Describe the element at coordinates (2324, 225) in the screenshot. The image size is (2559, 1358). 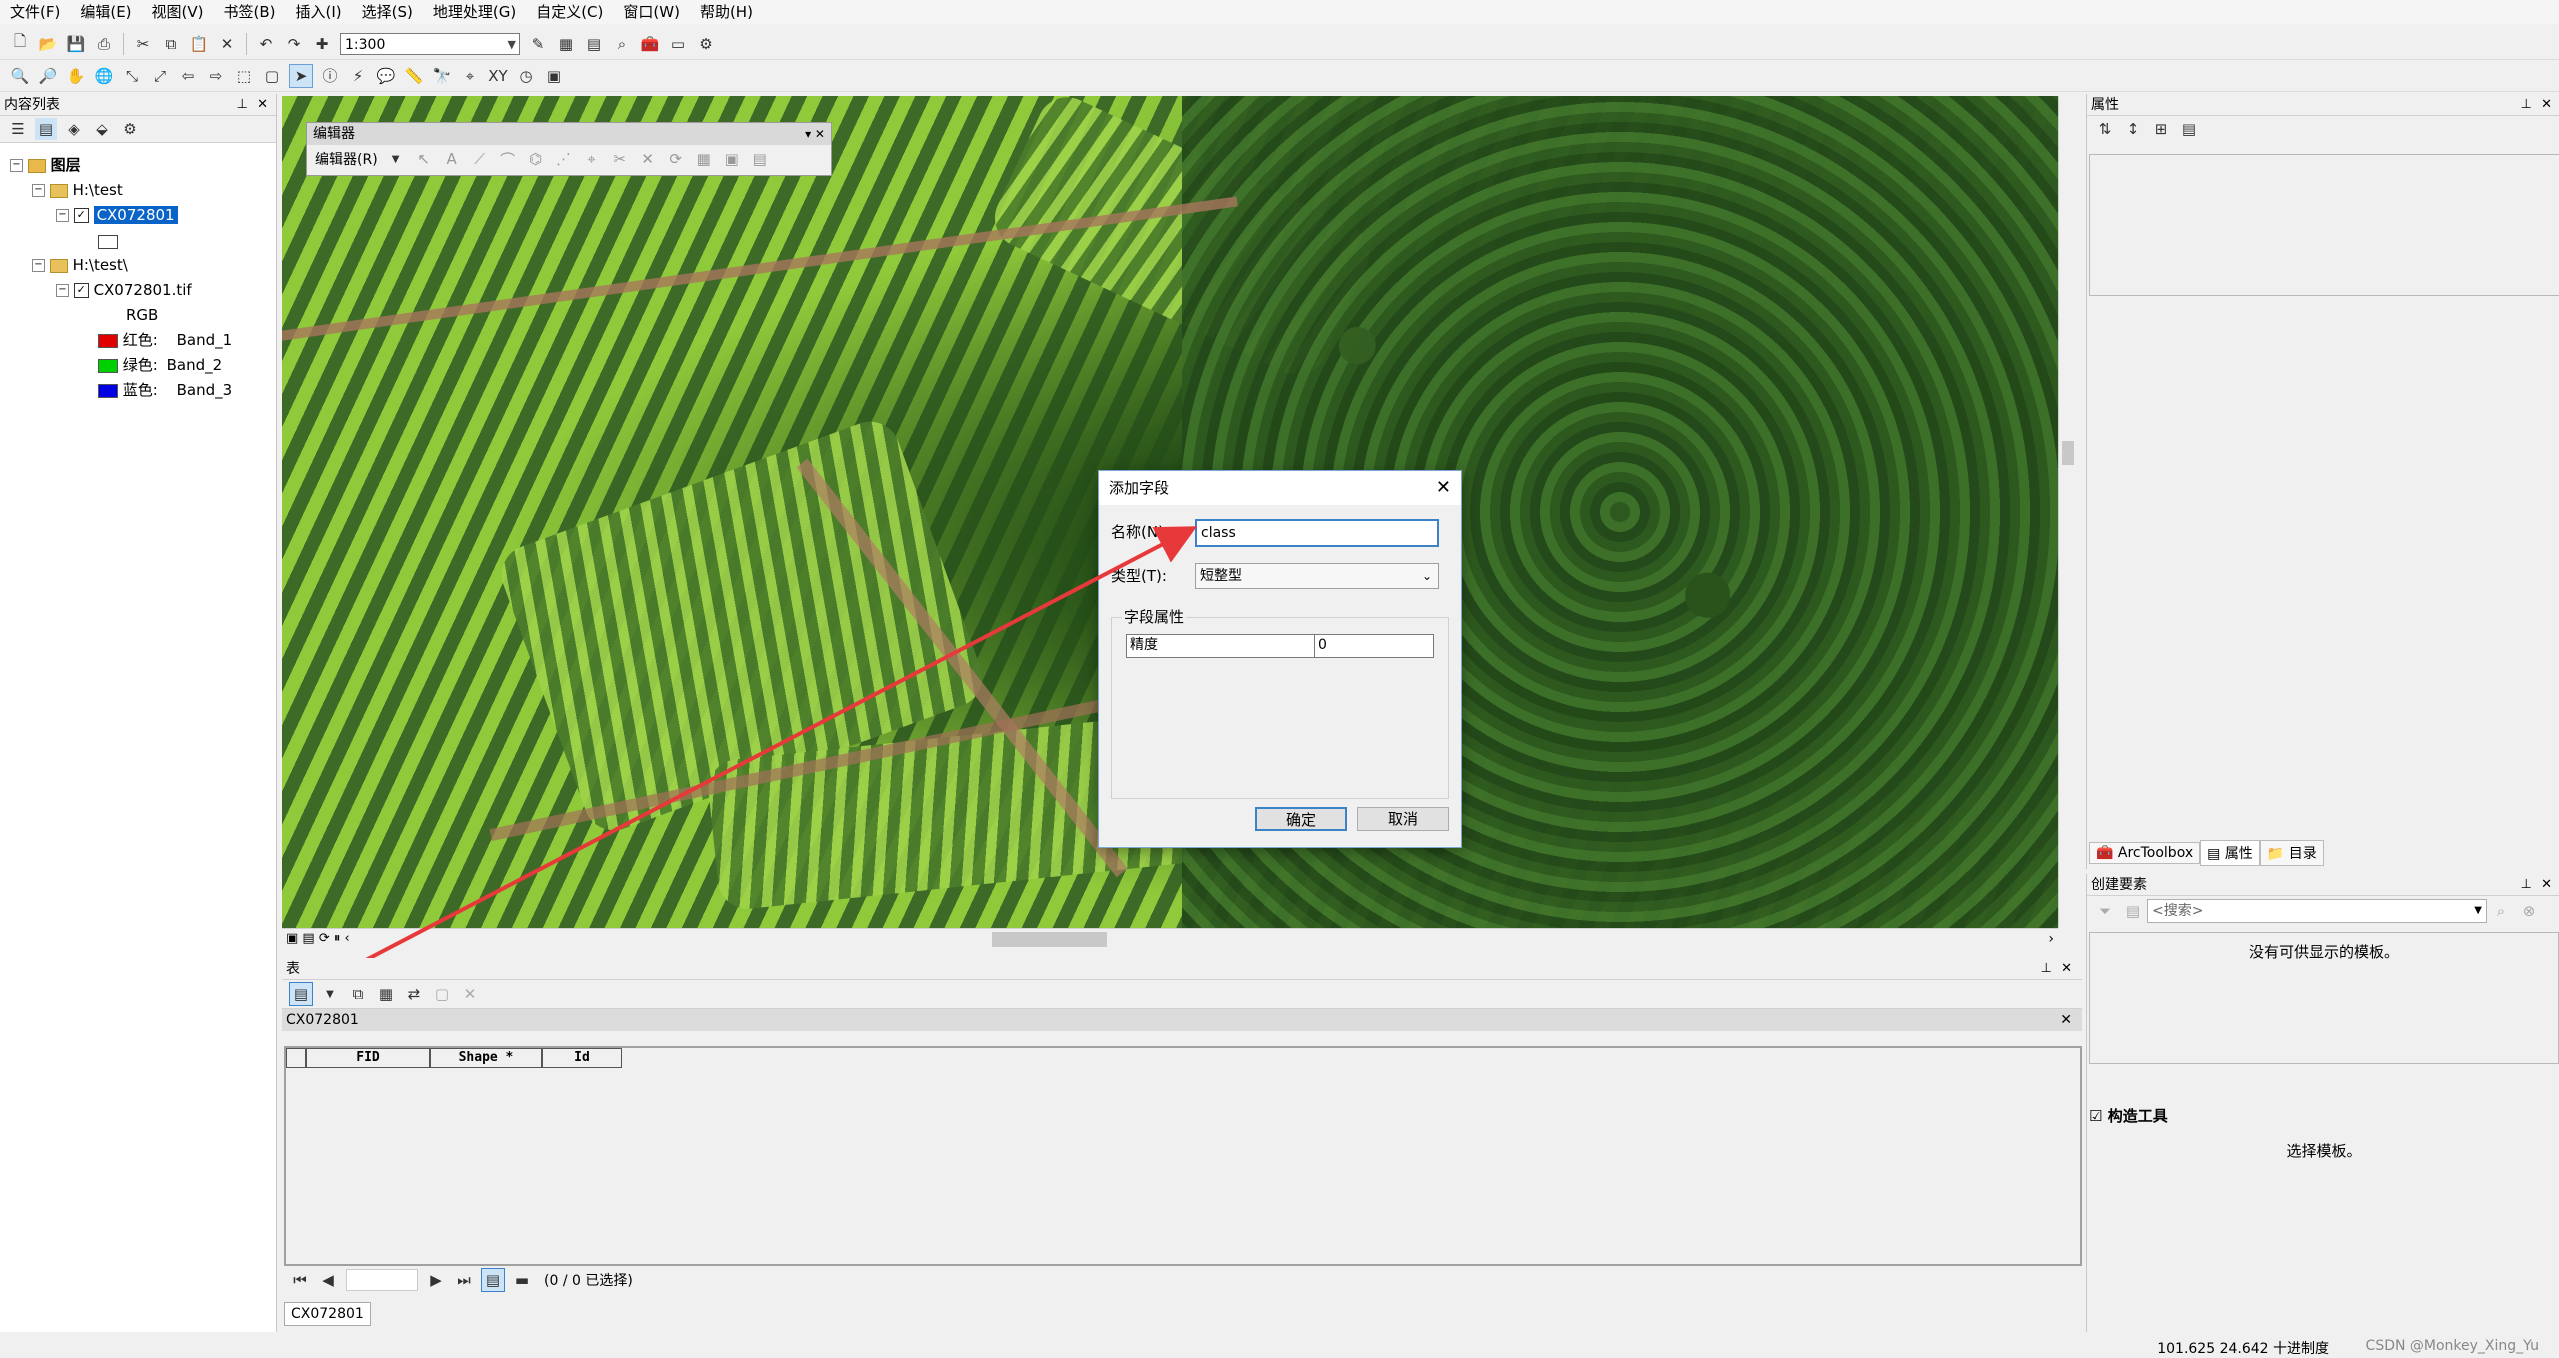
I see `properties-grid` at that location.